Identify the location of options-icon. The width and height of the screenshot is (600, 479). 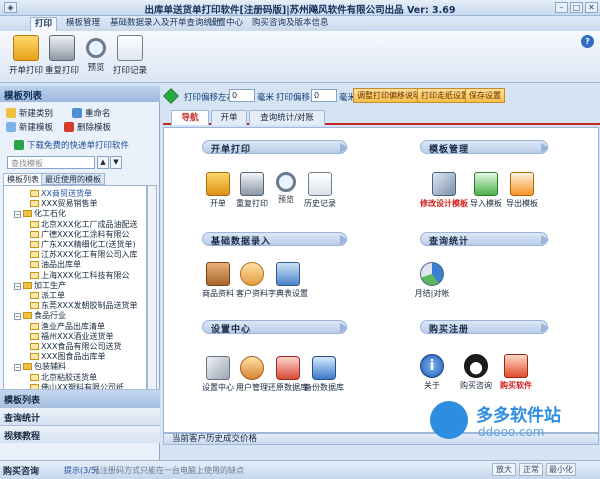
(171, 96).